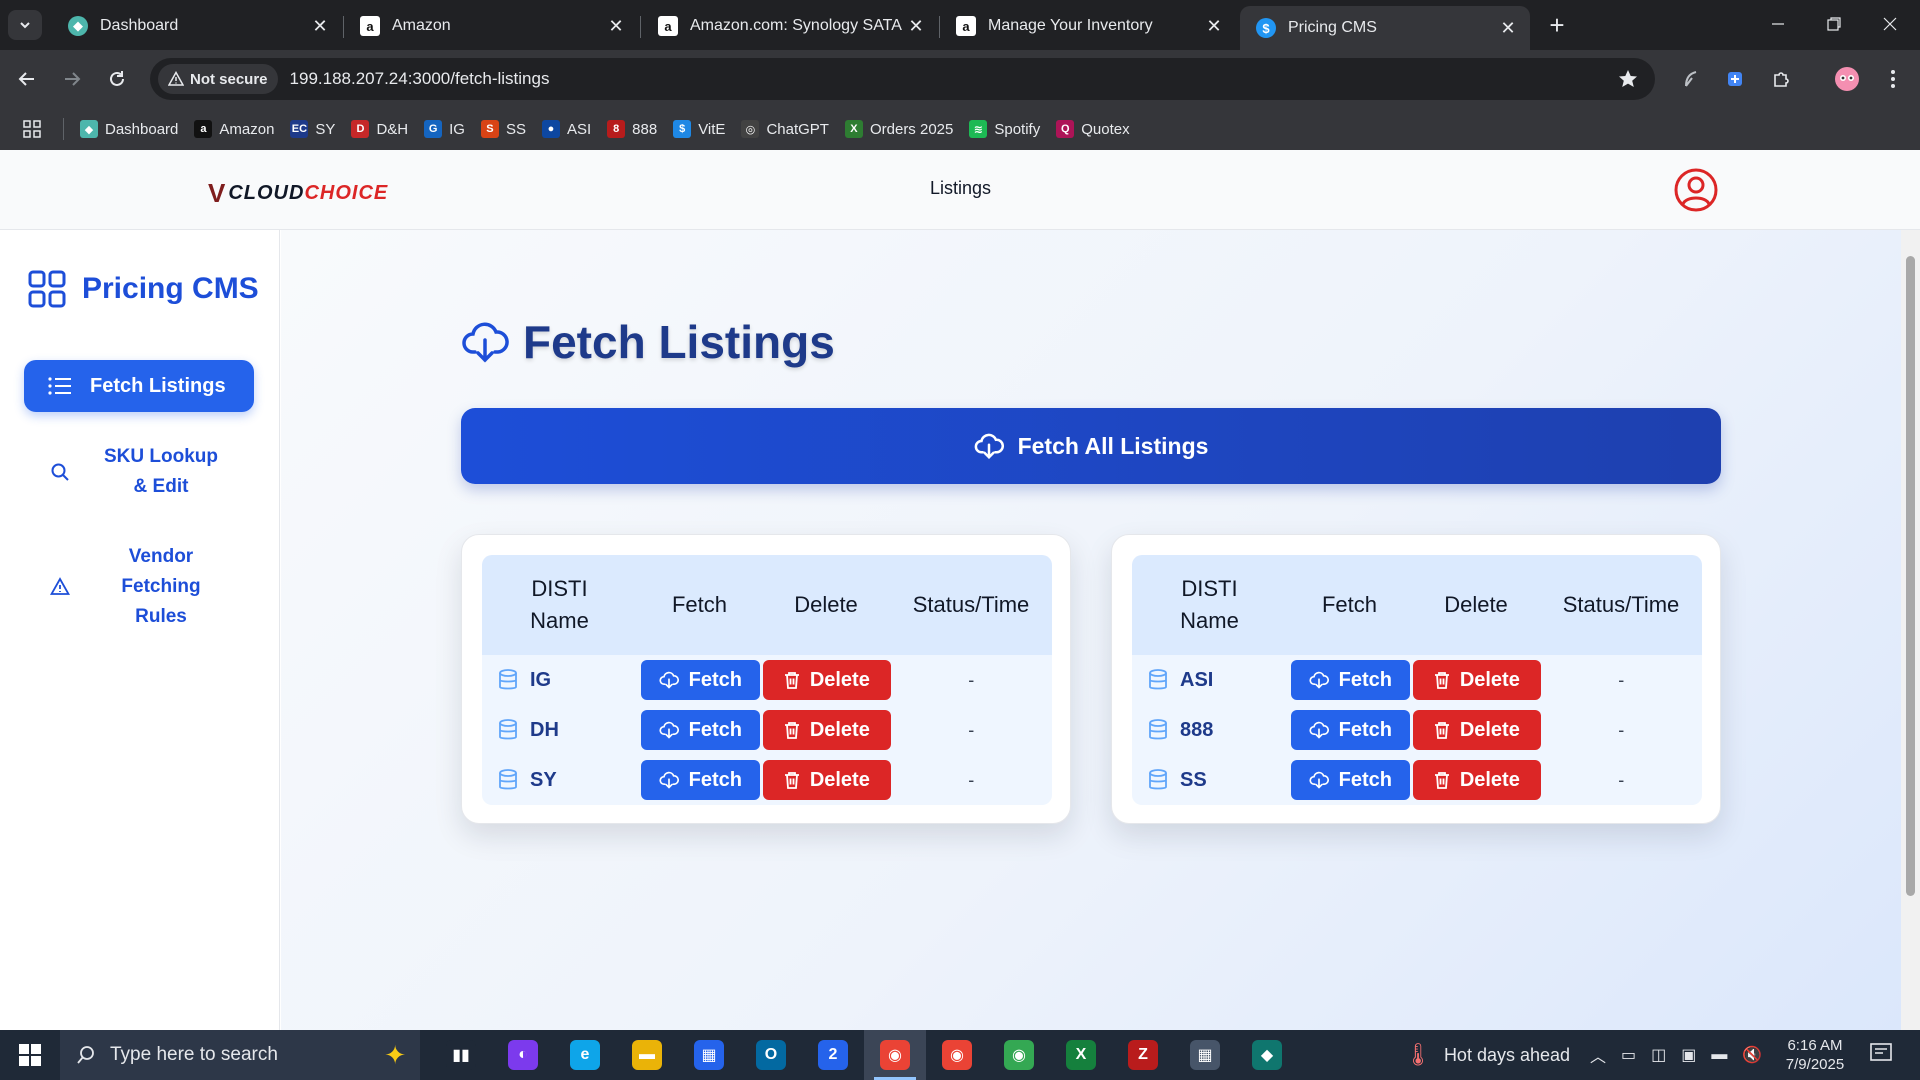 This screenshot has width=1920, height=1080. I want to click on notification-center-button, so click(1883, 1055).